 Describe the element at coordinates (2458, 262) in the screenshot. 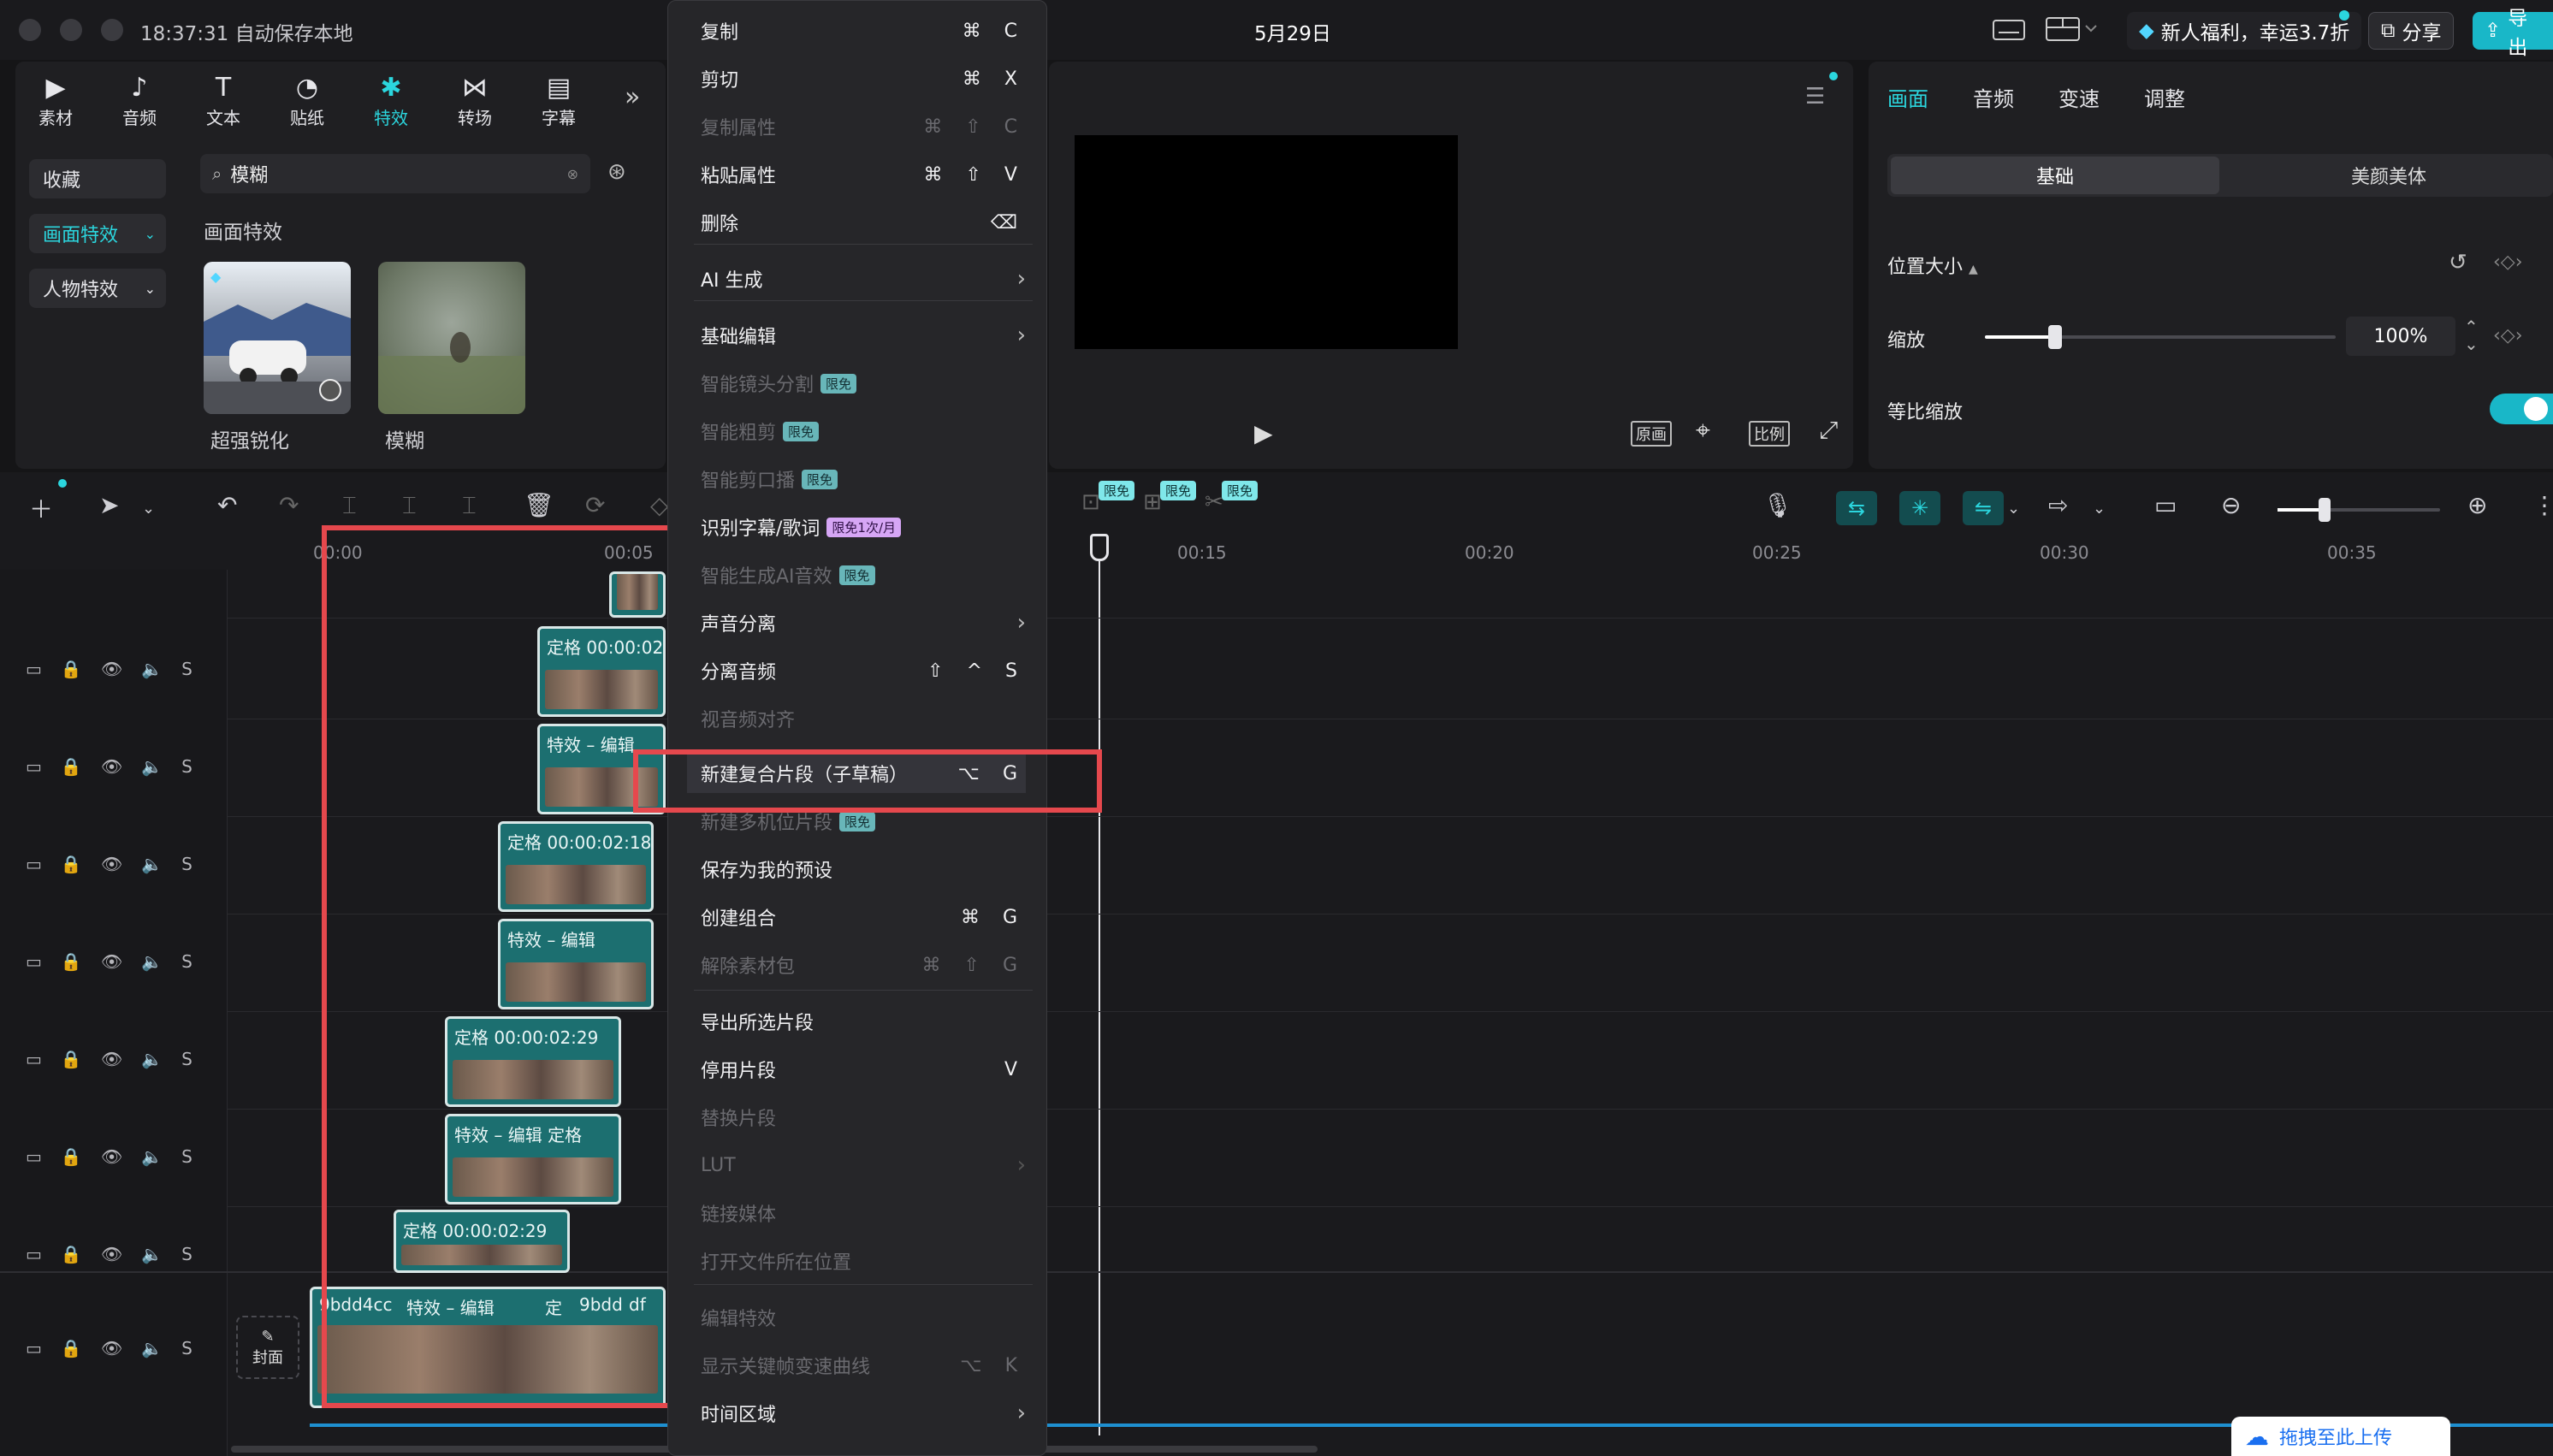

I see `reset-icon: ↺` at that location.